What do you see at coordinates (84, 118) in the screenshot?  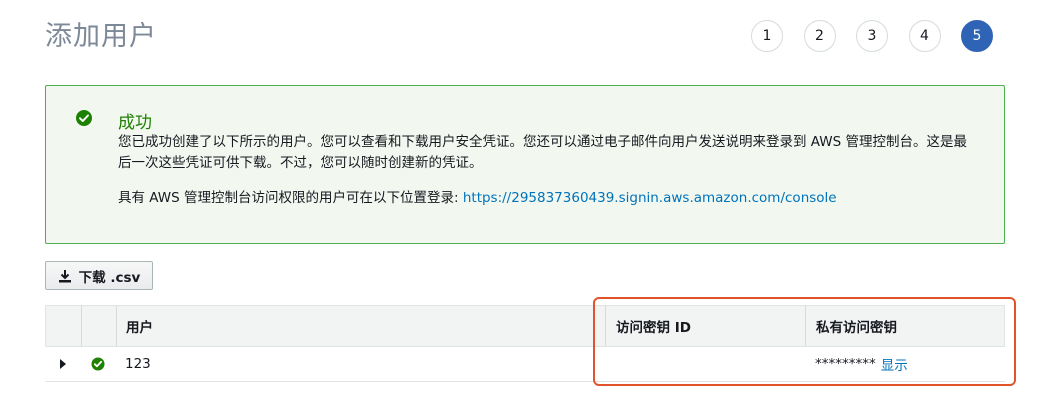 I see `check-circle-icon` at bounding box center [84, 118].